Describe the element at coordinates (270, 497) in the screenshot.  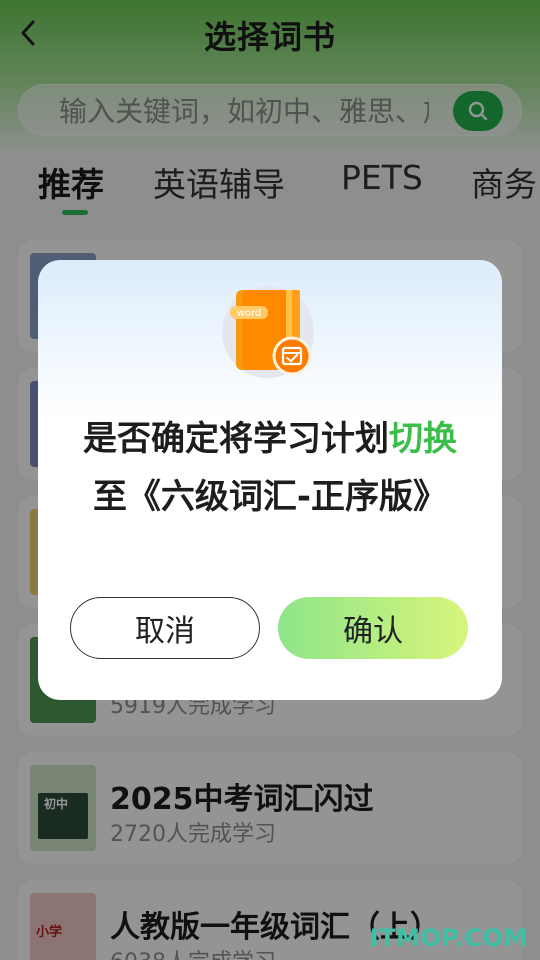
I see `dialog-message-part2: 至《六级词汇-正序版》` at that location.